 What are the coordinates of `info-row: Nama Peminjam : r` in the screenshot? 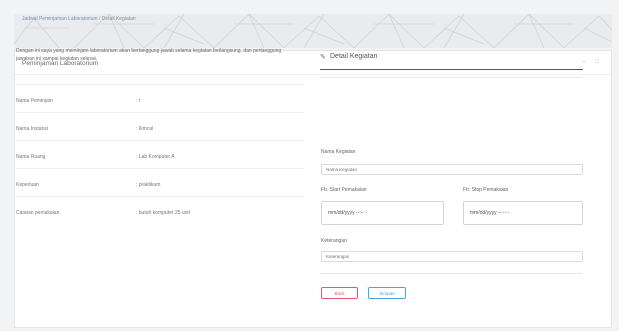 It's located at (160, 98).